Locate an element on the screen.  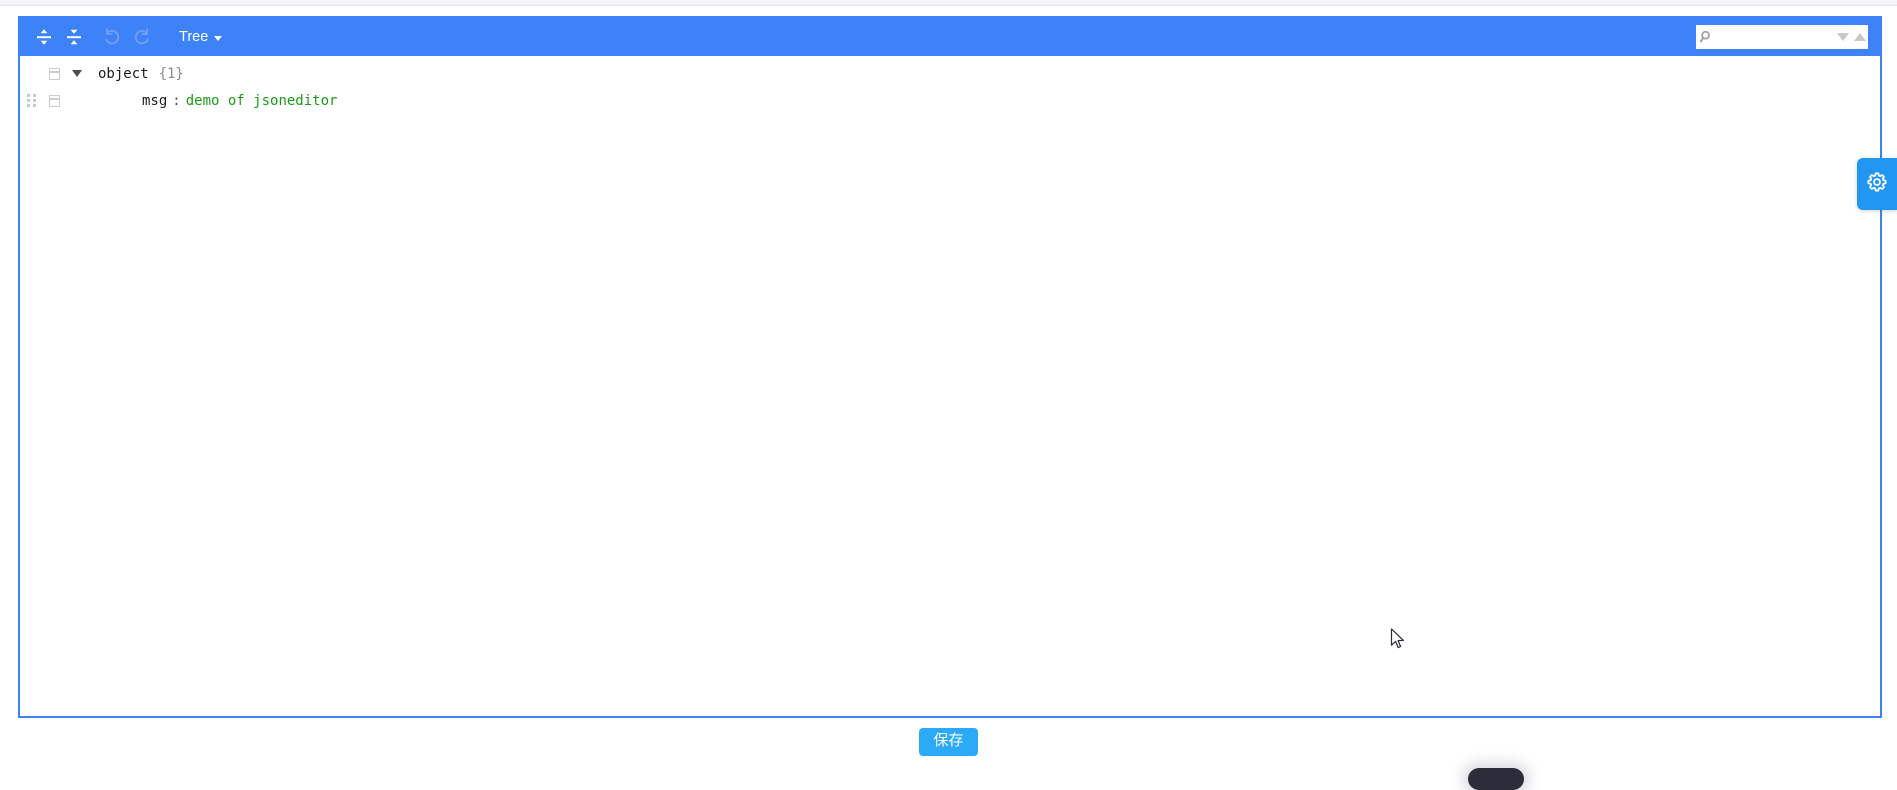
footer-bar: 保存 is located at coordinates (948, 742).